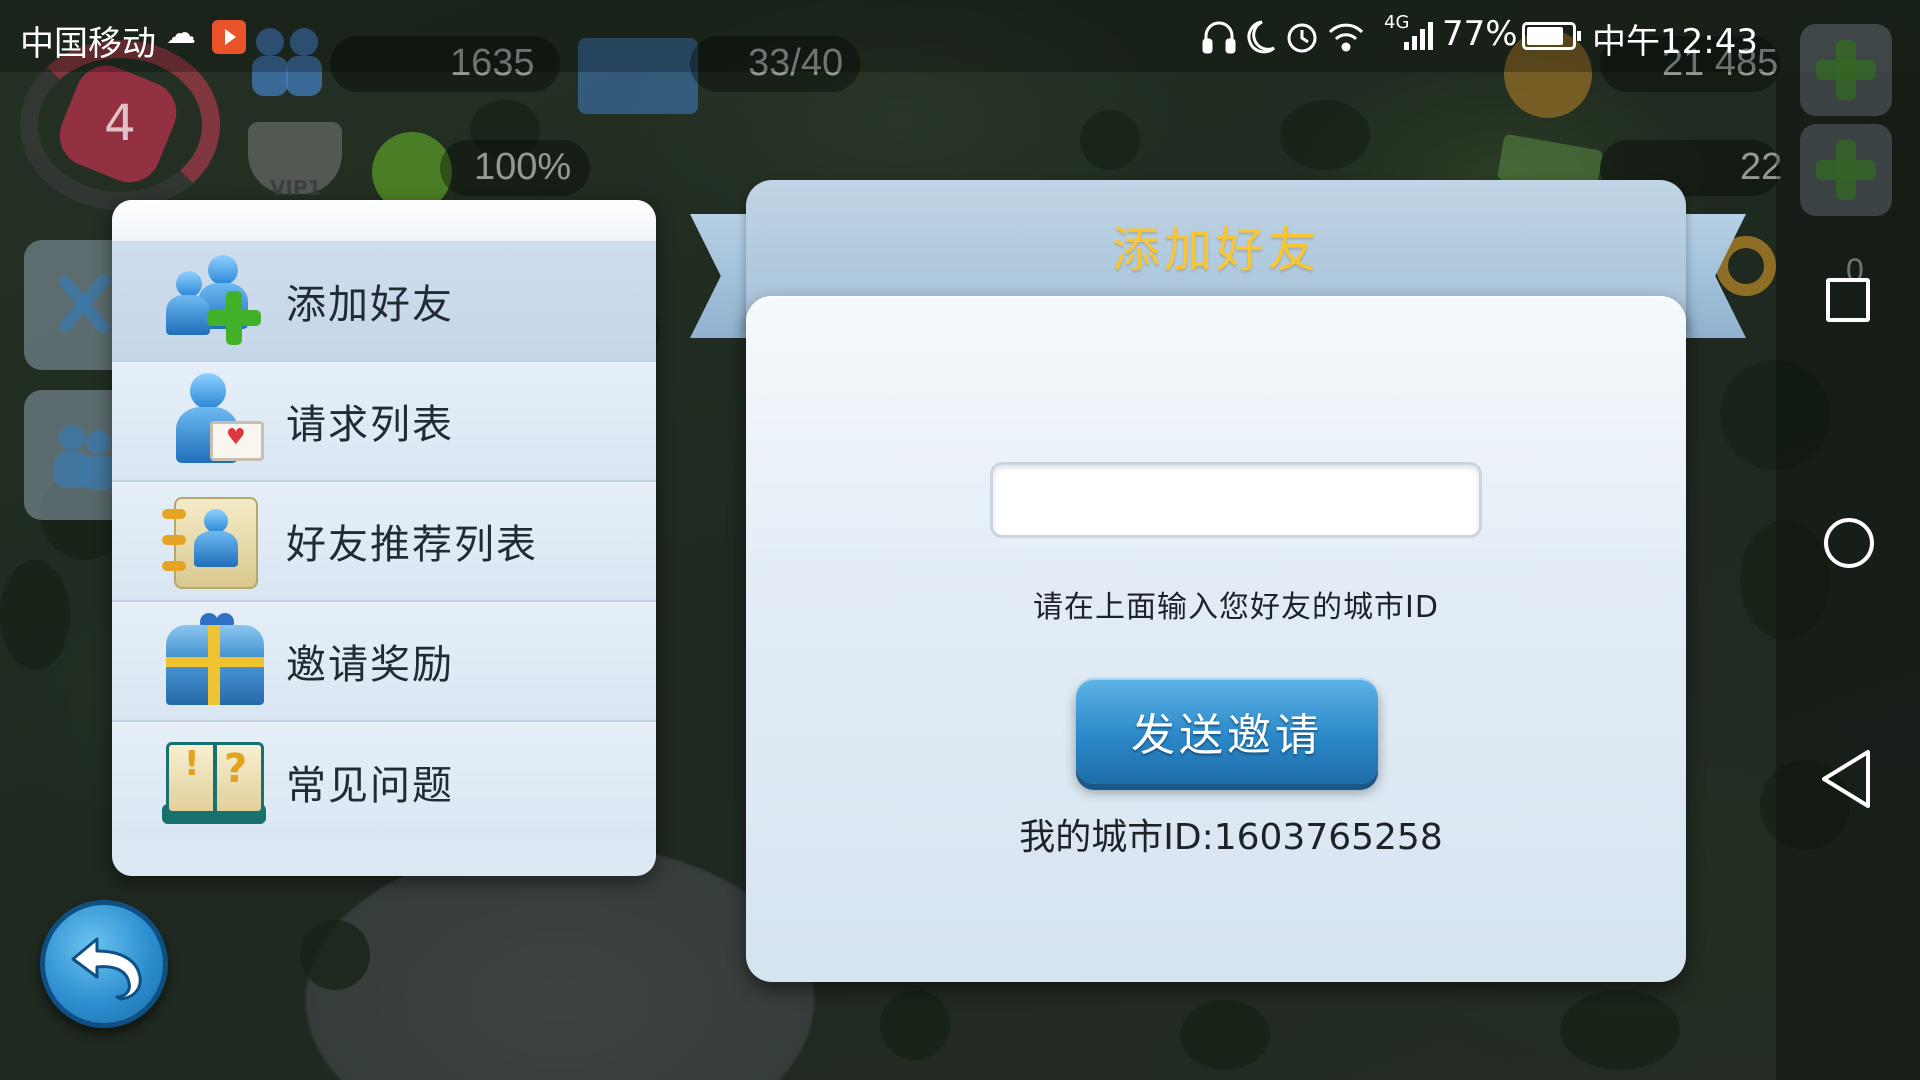 The width and height of the screenshot is (1920, 1080). What do you see at coordinates (1215, 250) in the screenshot?
I see `dialog-title: 添加好友` at bounding box center [1215, 250].